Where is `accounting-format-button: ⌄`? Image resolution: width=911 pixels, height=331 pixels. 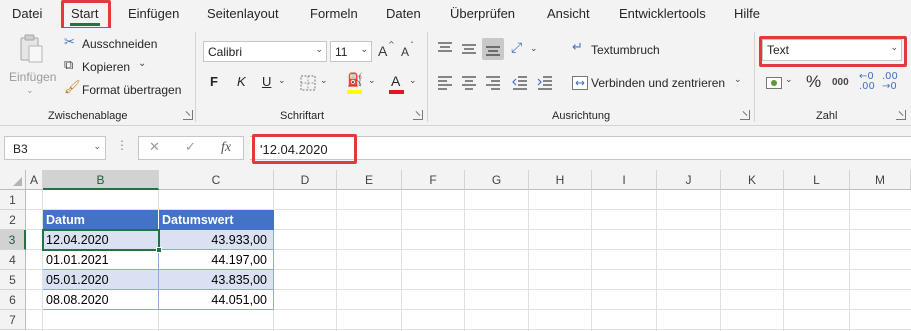 accounting-format-button: ⌄ is located at coordinates (781, 84).